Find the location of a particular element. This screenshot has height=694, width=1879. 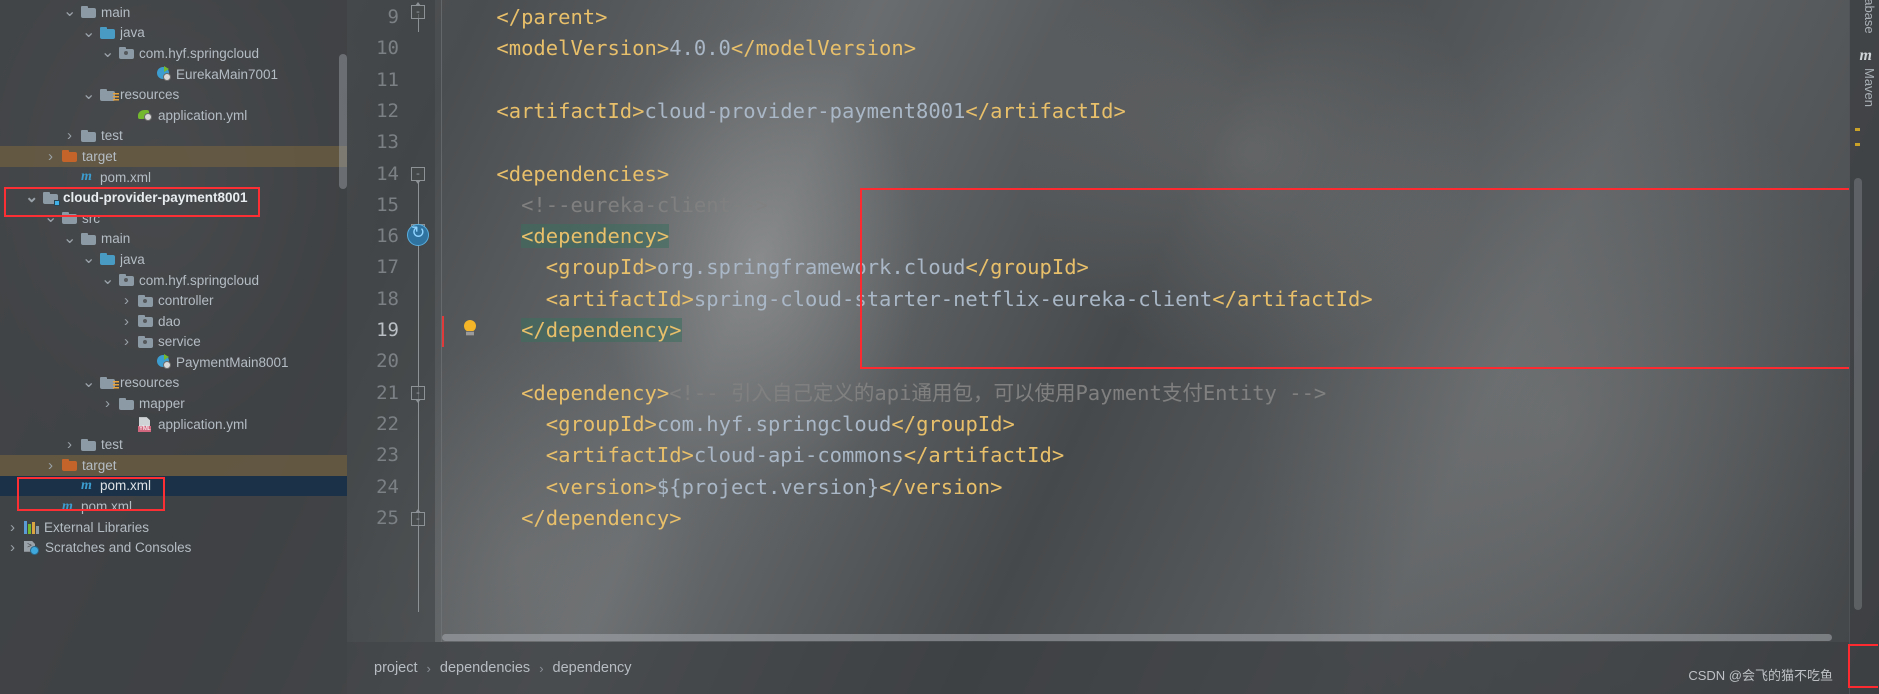

tree-item-paymentmain8001: PaymentMain8001 is located at coordinates (173, 362).